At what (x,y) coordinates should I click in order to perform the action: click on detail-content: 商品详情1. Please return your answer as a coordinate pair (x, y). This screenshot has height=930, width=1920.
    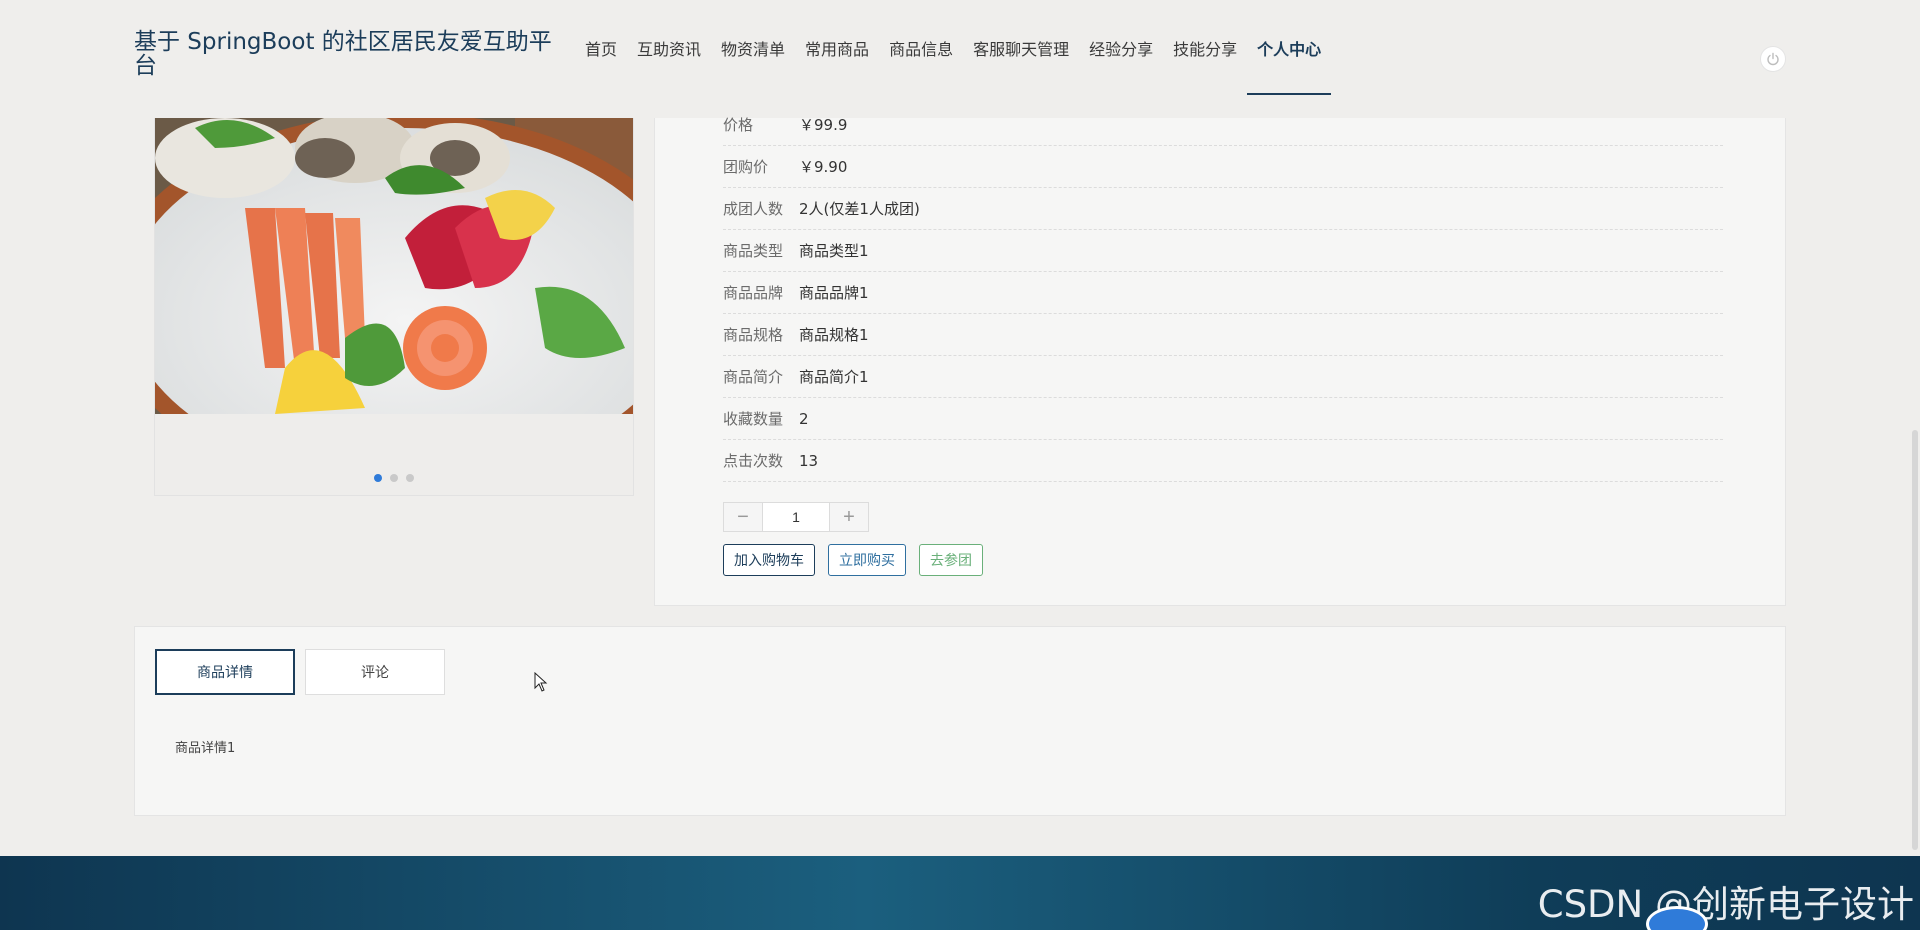
    Looking at the image, I should click on (205, 748).